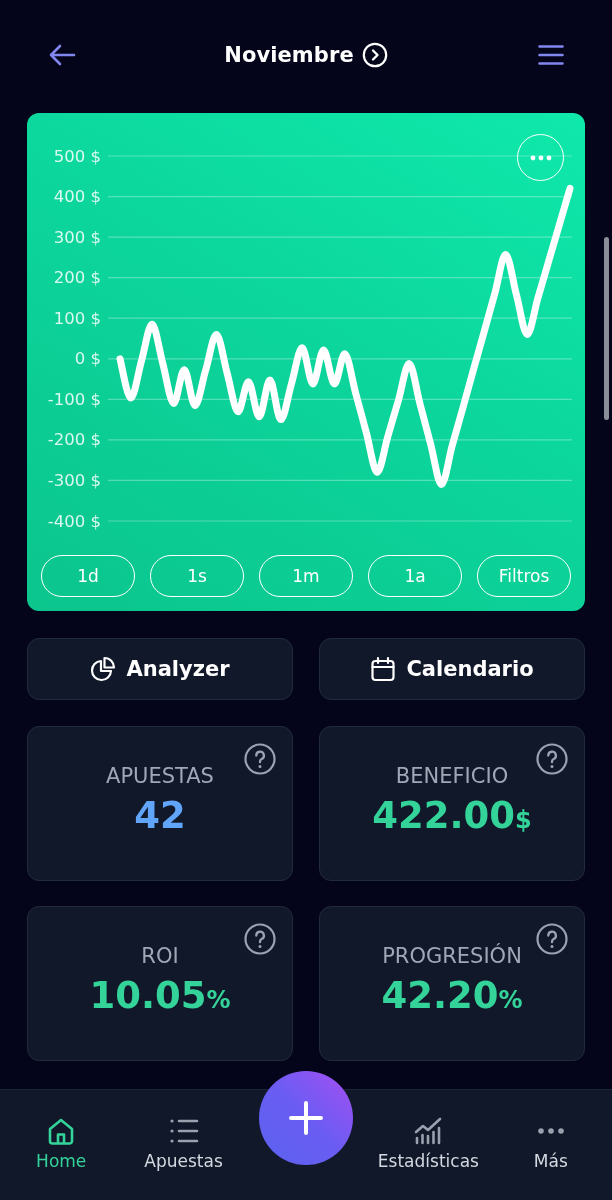 The image size is (612, 1200). Describe the element at coordinates (374, 55) in the screenshot. I see `next-month-icon` at that location.